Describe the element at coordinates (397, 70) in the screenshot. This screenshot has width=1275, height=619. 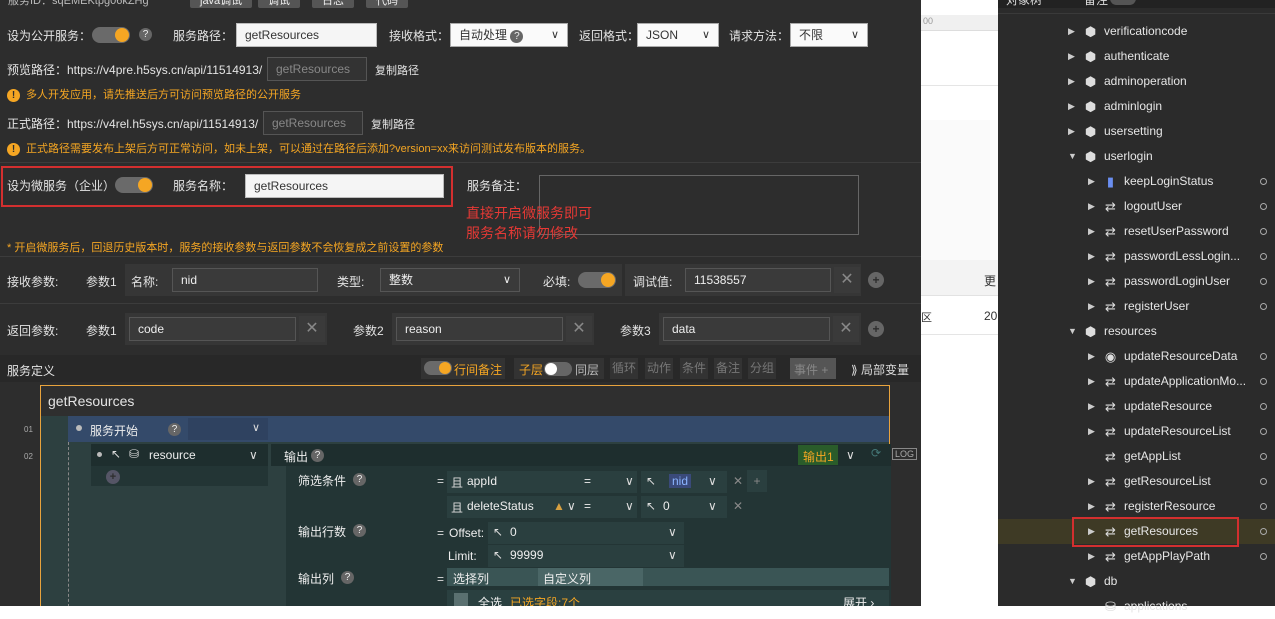
I see `copy-preview-path-link: 复制路径` at that location.